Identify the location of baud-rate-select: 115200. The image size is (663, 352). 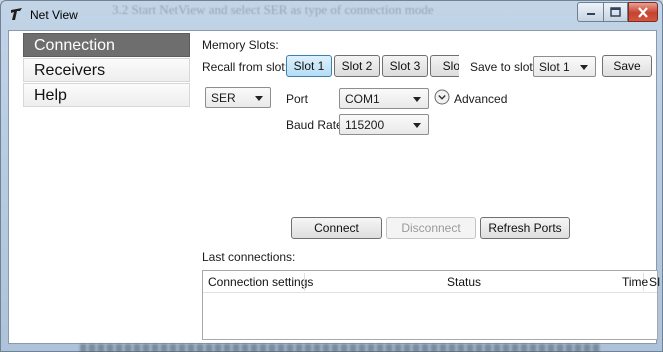
(384, 124).